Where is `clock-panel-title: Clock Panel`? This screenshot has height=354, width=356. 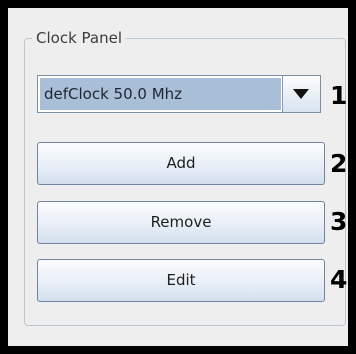
clock-panel-title: Clock Panel is located at coordinates (79, 38).